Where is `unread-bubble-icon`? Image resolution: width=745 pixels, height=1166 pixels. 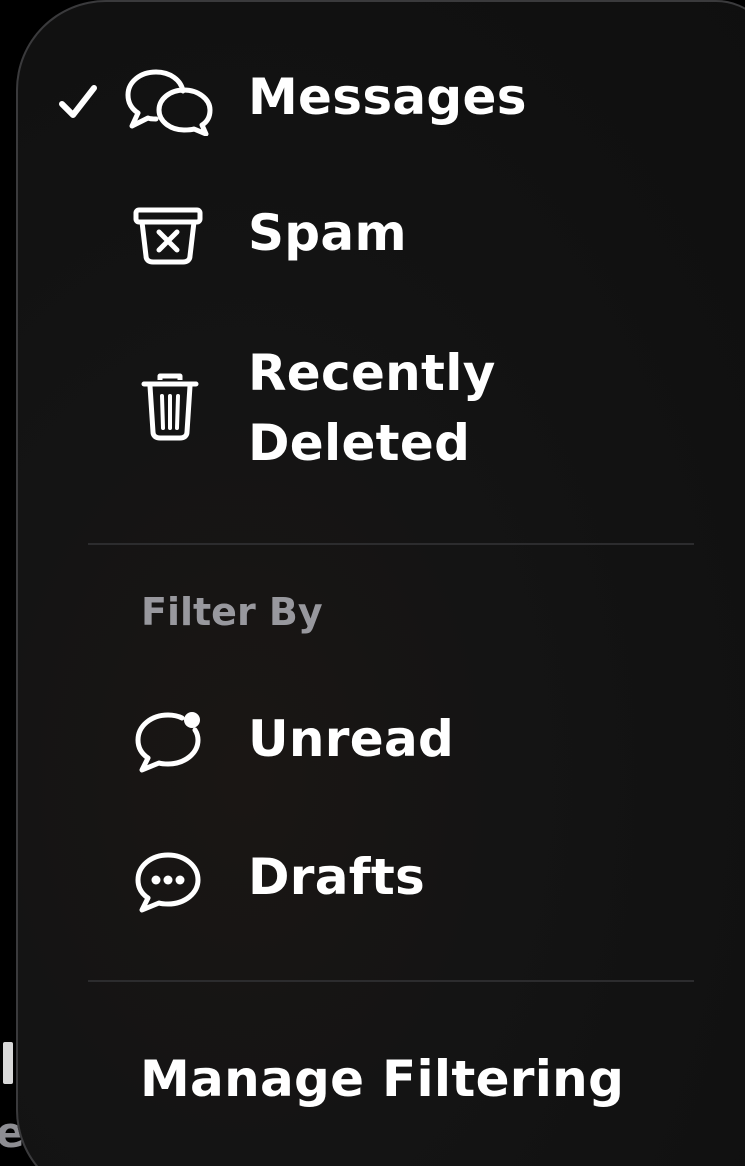 unread-bubble-icon is located at coordinates (177, 743).